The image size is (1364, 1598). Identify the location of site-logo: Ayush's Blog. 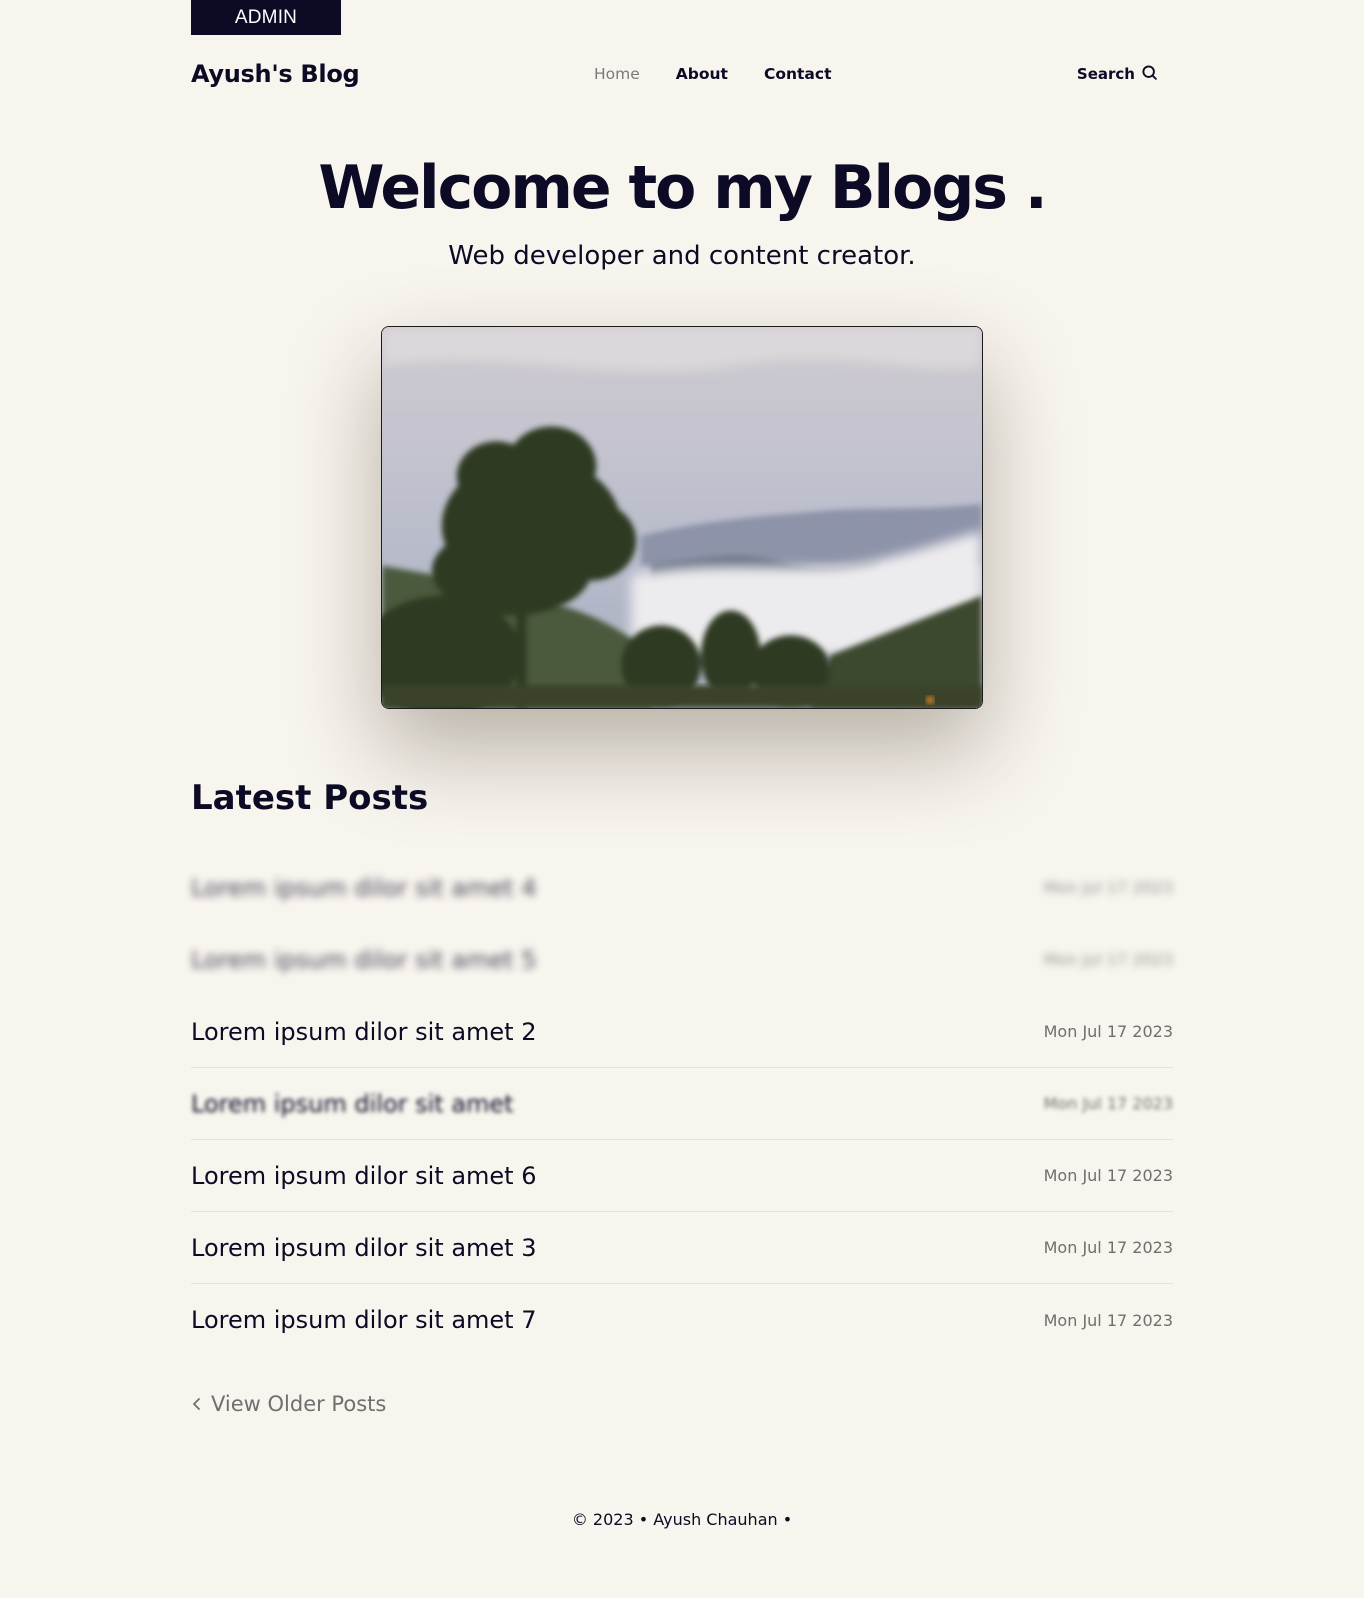
(275, 74).